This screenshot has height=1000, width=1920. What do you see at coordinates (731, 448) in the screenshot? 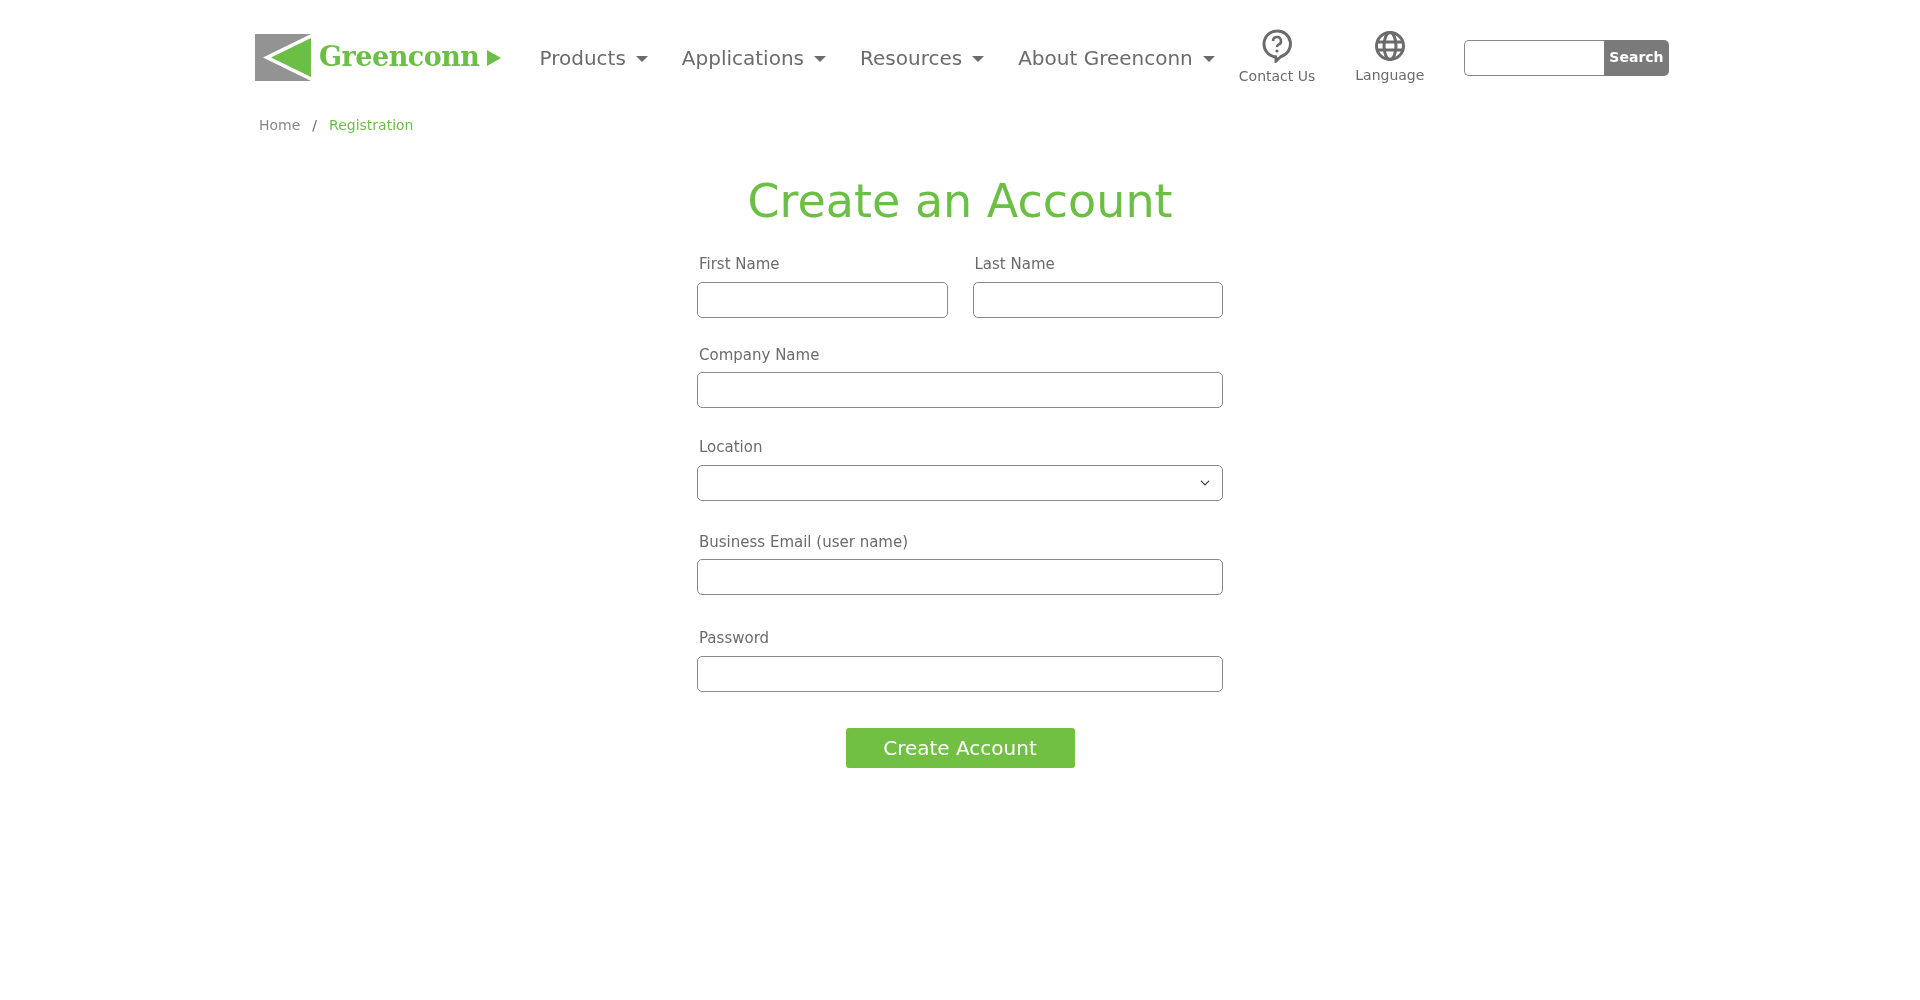
I see `field-label: Location` at bounding box center [731, 448].